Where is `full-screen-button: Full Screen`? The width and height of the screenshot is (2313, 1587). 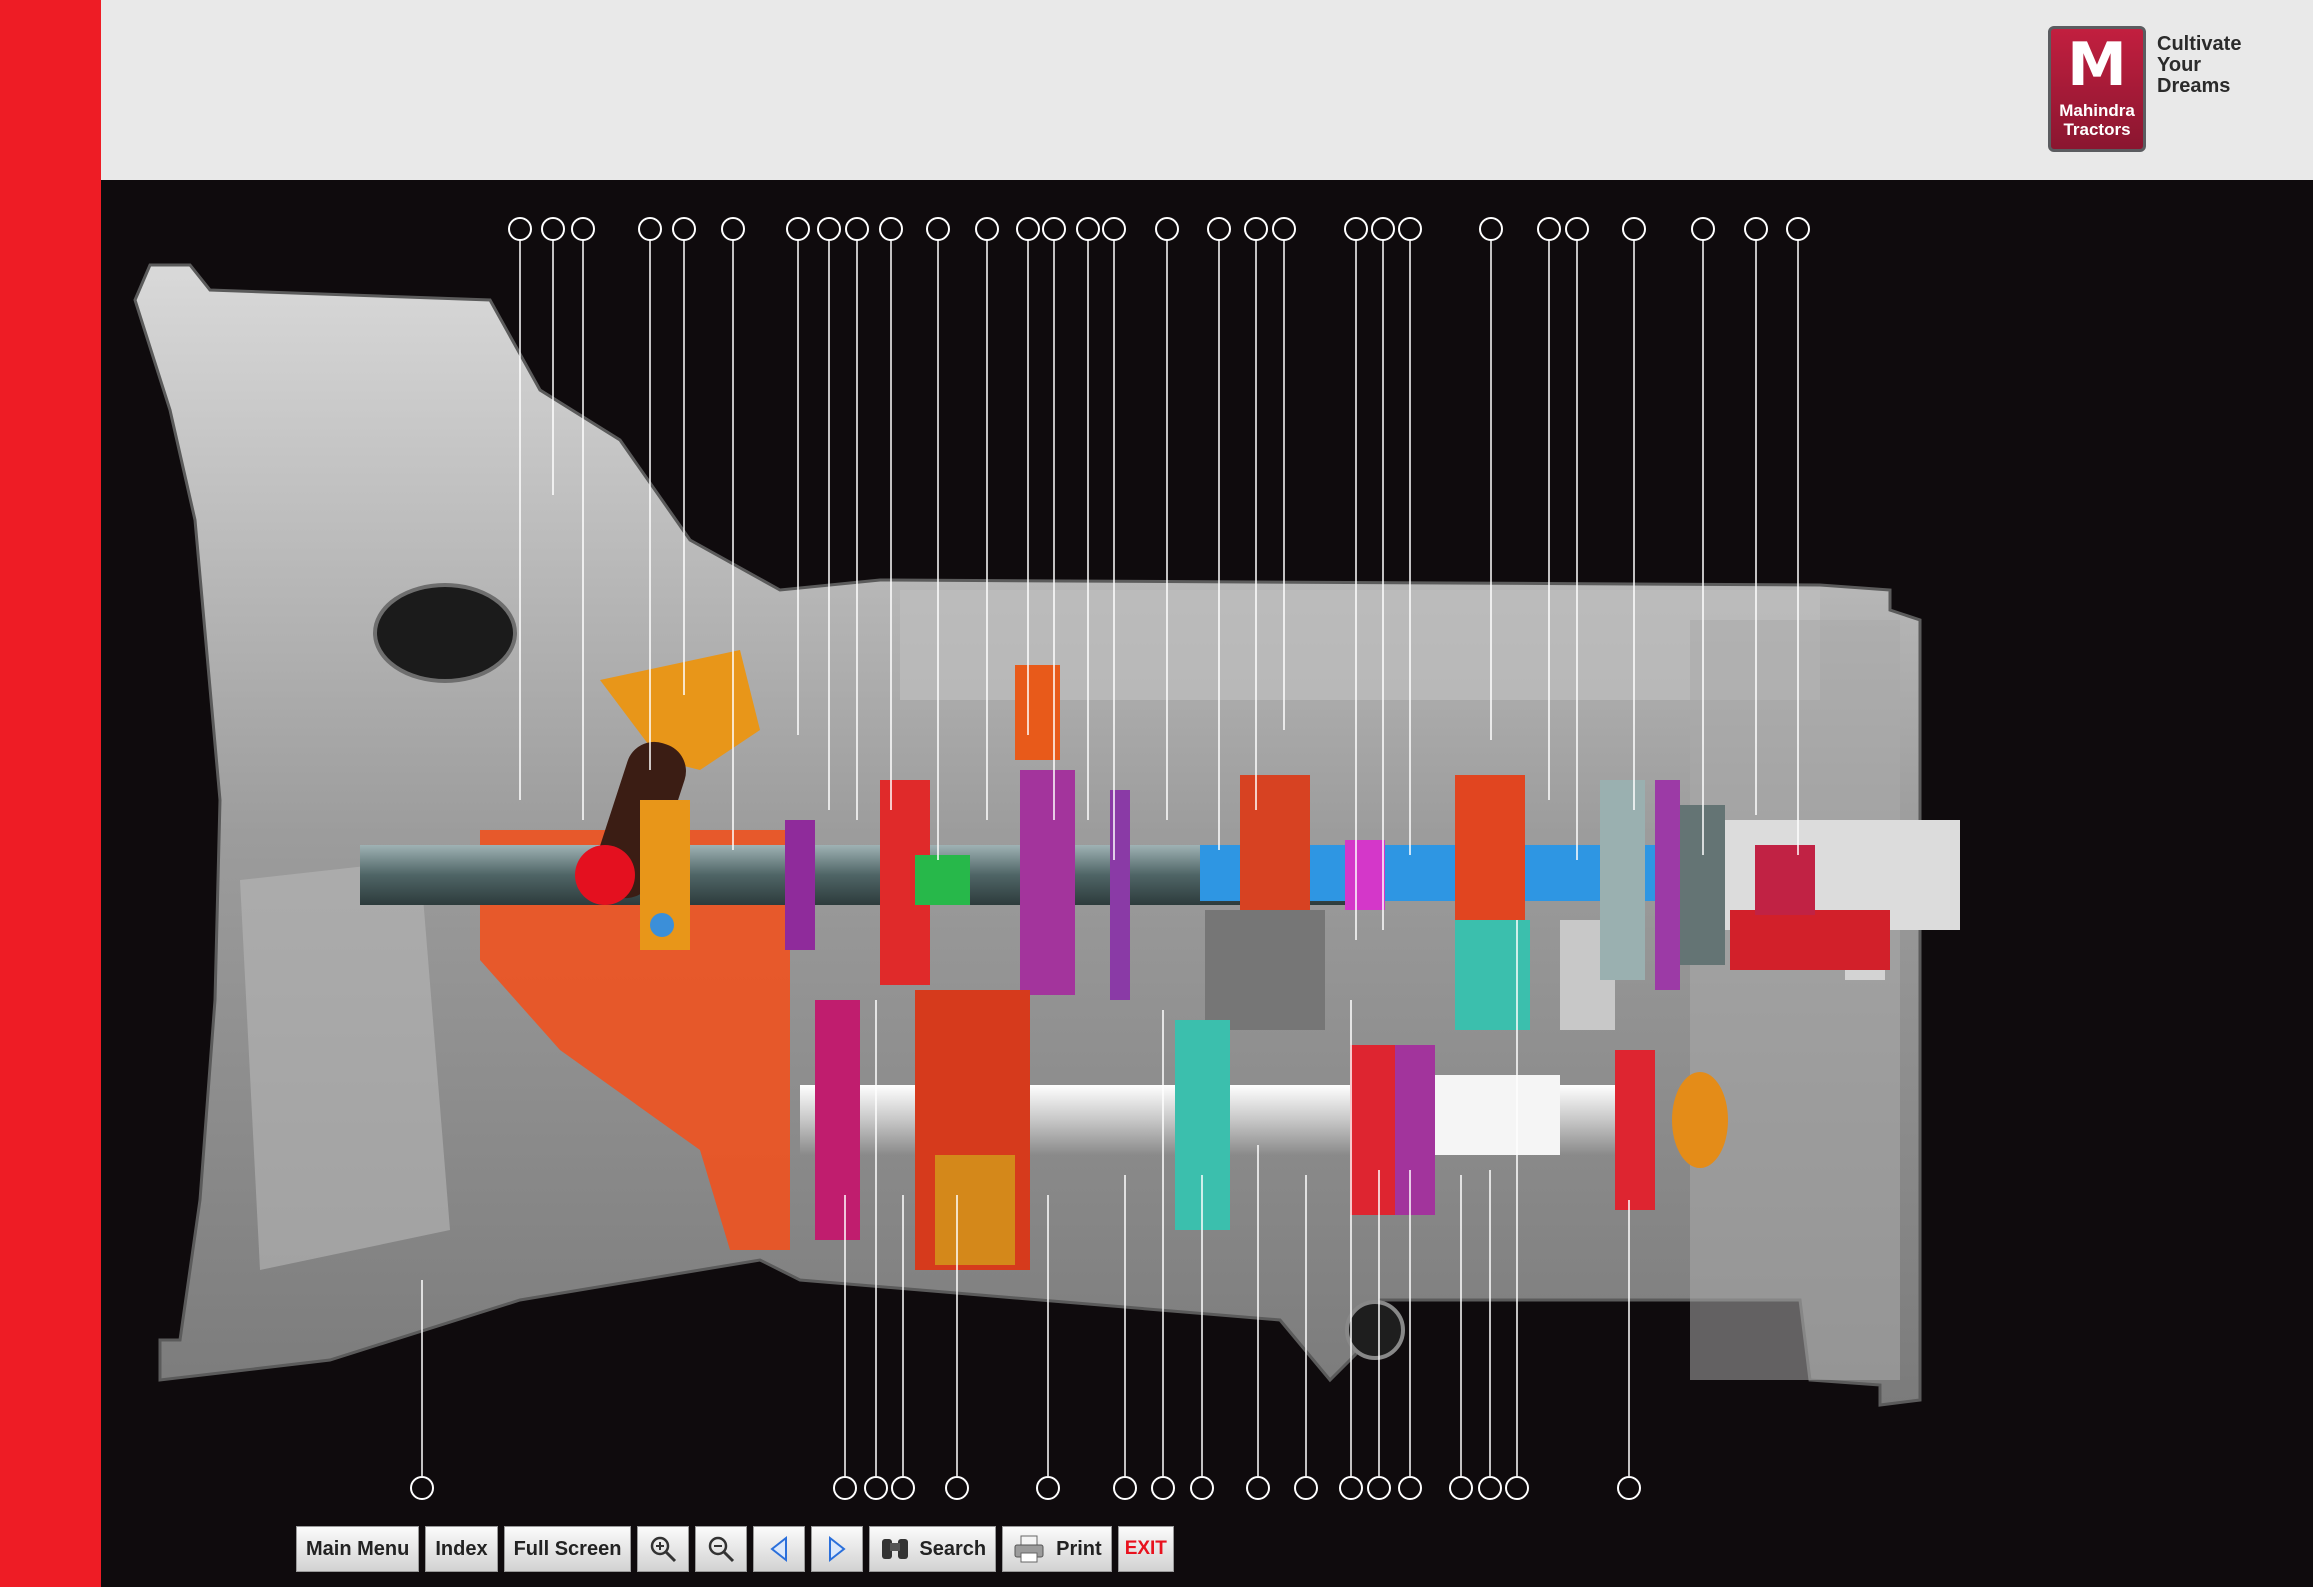 full-screen-button: Full Screen is located at coordinates (567, 1549).